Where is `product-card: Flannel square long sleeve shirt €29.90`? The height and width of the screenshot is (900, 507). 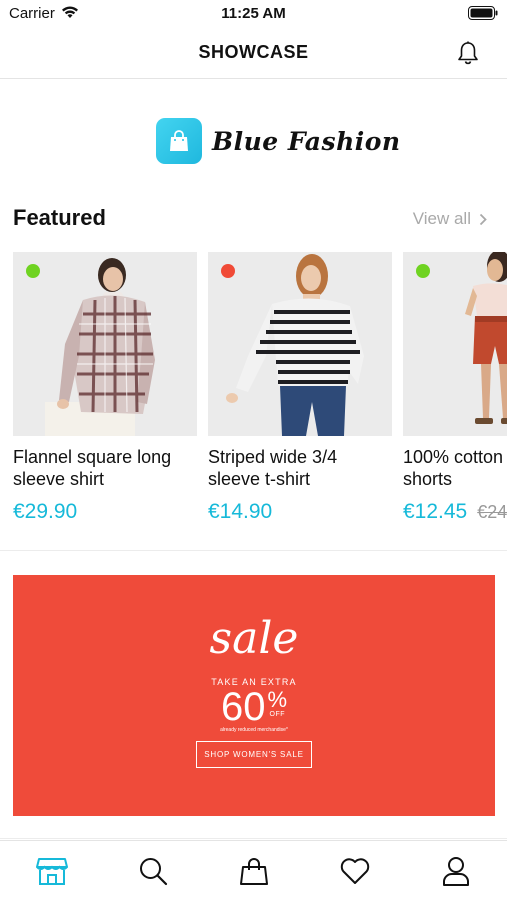 product-card: Flannel square long sleeve shirt €29.90 is located at coordinates (105, 388).